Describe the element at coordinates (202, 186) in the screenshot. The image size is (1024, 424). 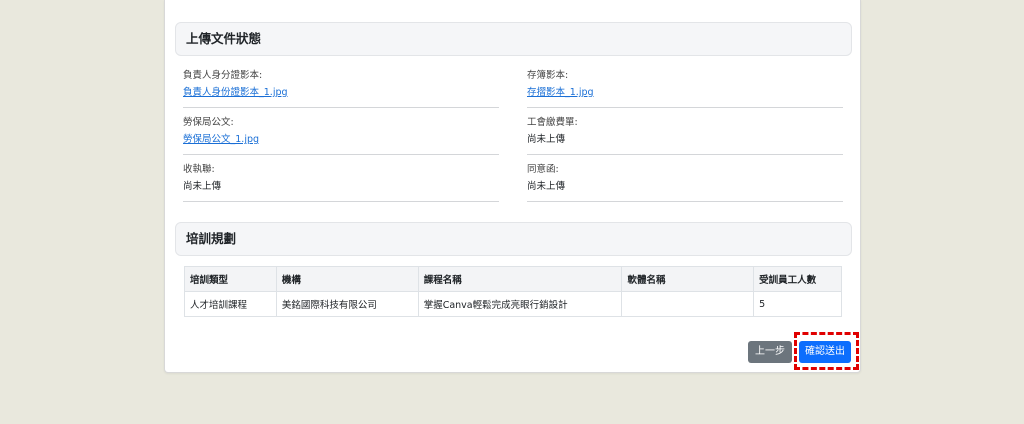
I see `receipt-status: 尚未上傳` at that location.